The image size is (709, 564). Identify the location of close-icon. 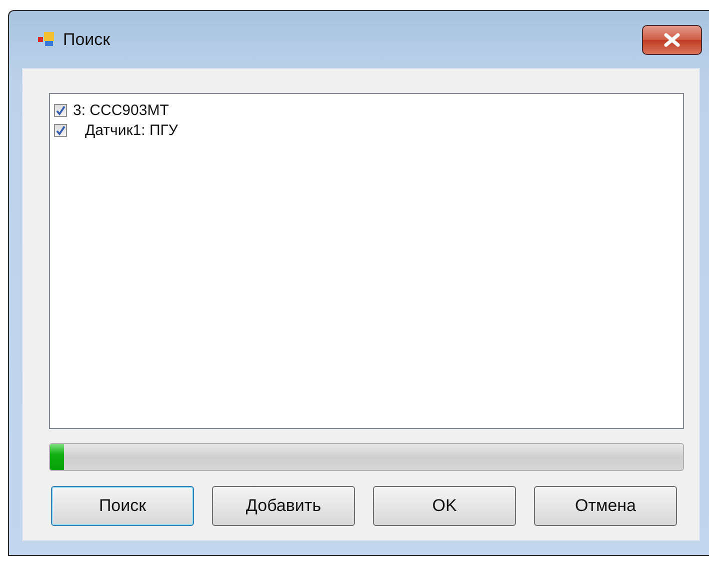
(672, 39).